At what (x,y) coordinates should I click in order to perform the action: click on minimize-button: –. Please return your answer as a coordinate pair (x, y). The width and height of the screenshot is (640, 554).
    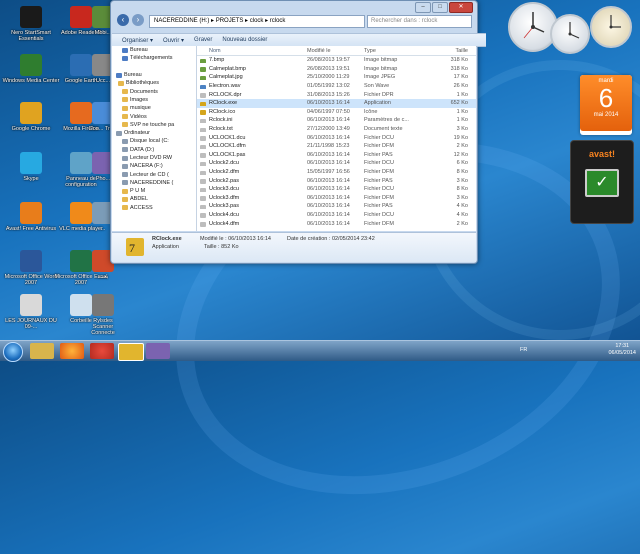
    Looking at the image, I should click on (423, 7).